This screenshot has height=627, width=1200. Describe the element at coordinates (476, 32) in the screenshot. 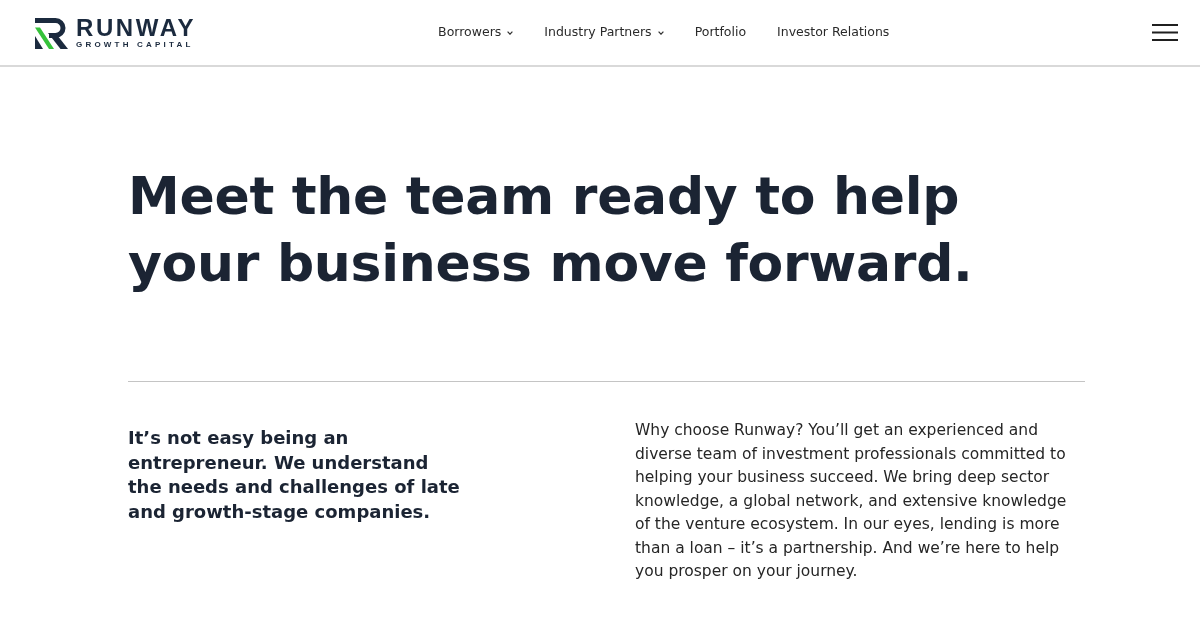

I see `nav-link: Borrowers` at that location.